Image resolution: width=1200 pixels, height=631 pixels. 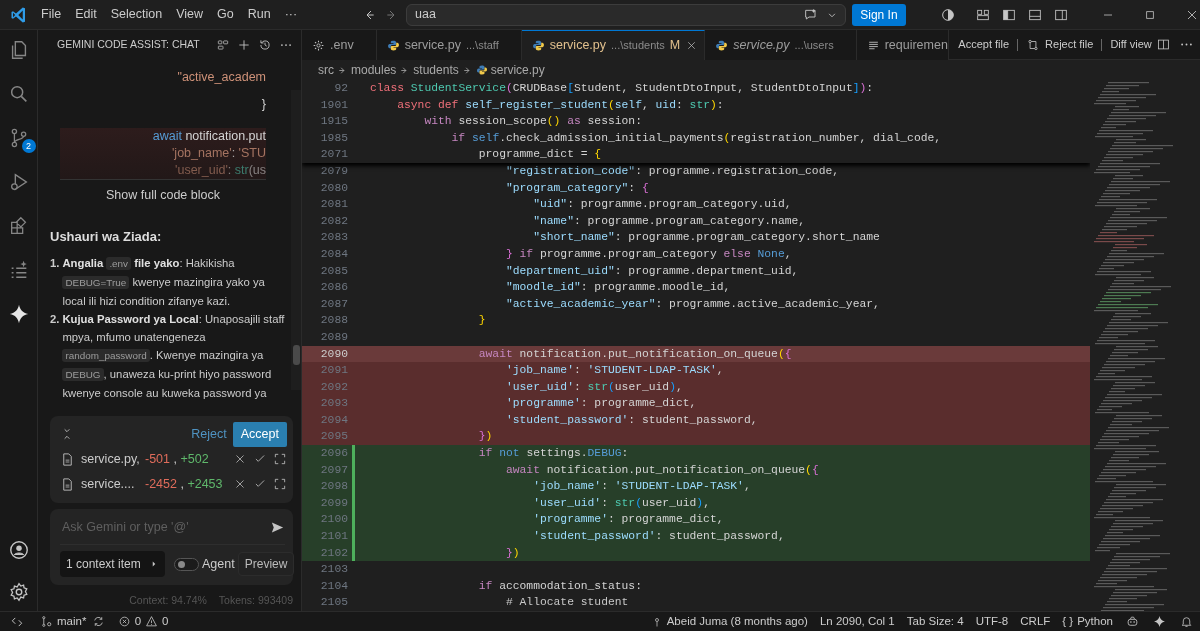 I want to click on language-button: { } Python, so click(x=1087, y=621).